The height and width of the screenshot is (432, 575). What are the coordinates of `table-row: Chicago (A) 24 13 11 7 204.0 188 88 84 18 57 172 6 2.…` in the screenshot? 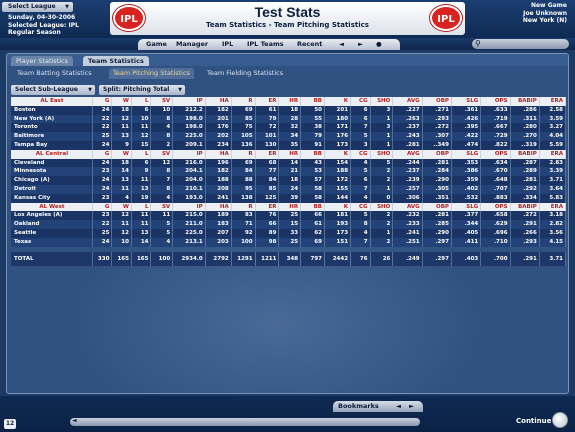 It's located at (289, 180).